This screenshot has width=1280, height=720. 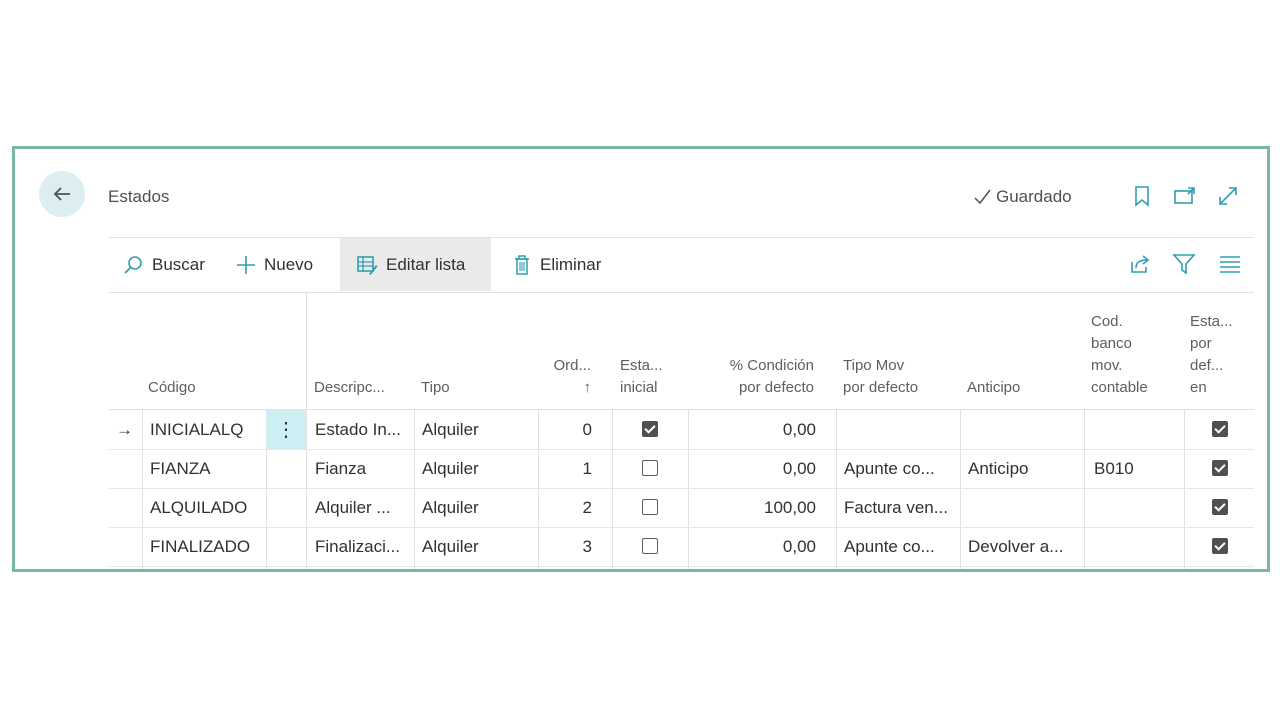 What do you see at coordinates (1184, 264) in the screenshot?
I see `filter-button` at bounding box center [1184, 264].